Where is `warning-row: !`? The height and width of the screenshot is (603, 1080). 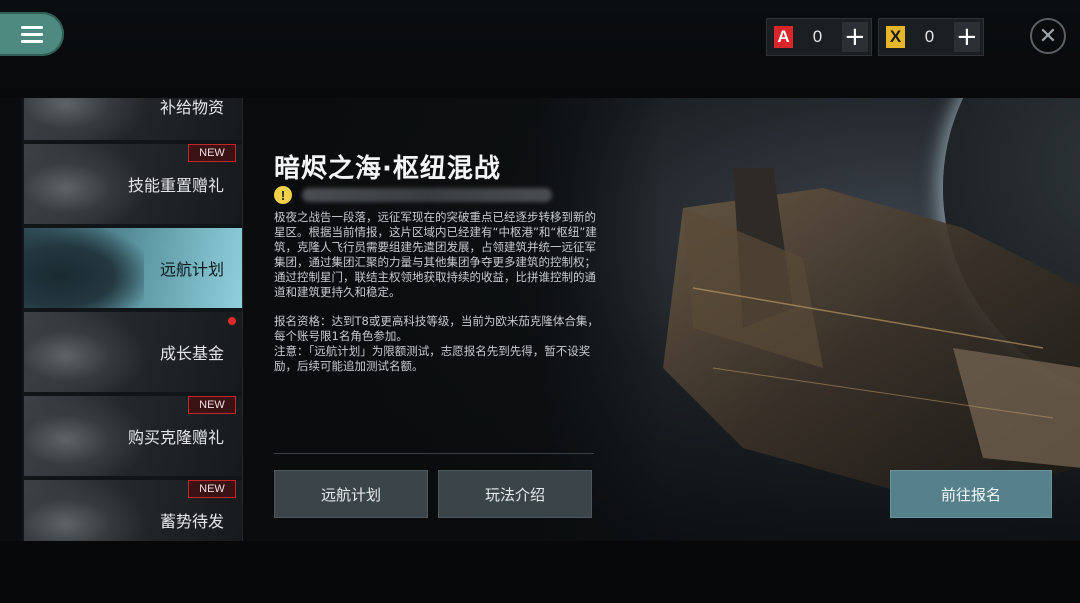 warning-row: ! is located at coordinates (413, 195).